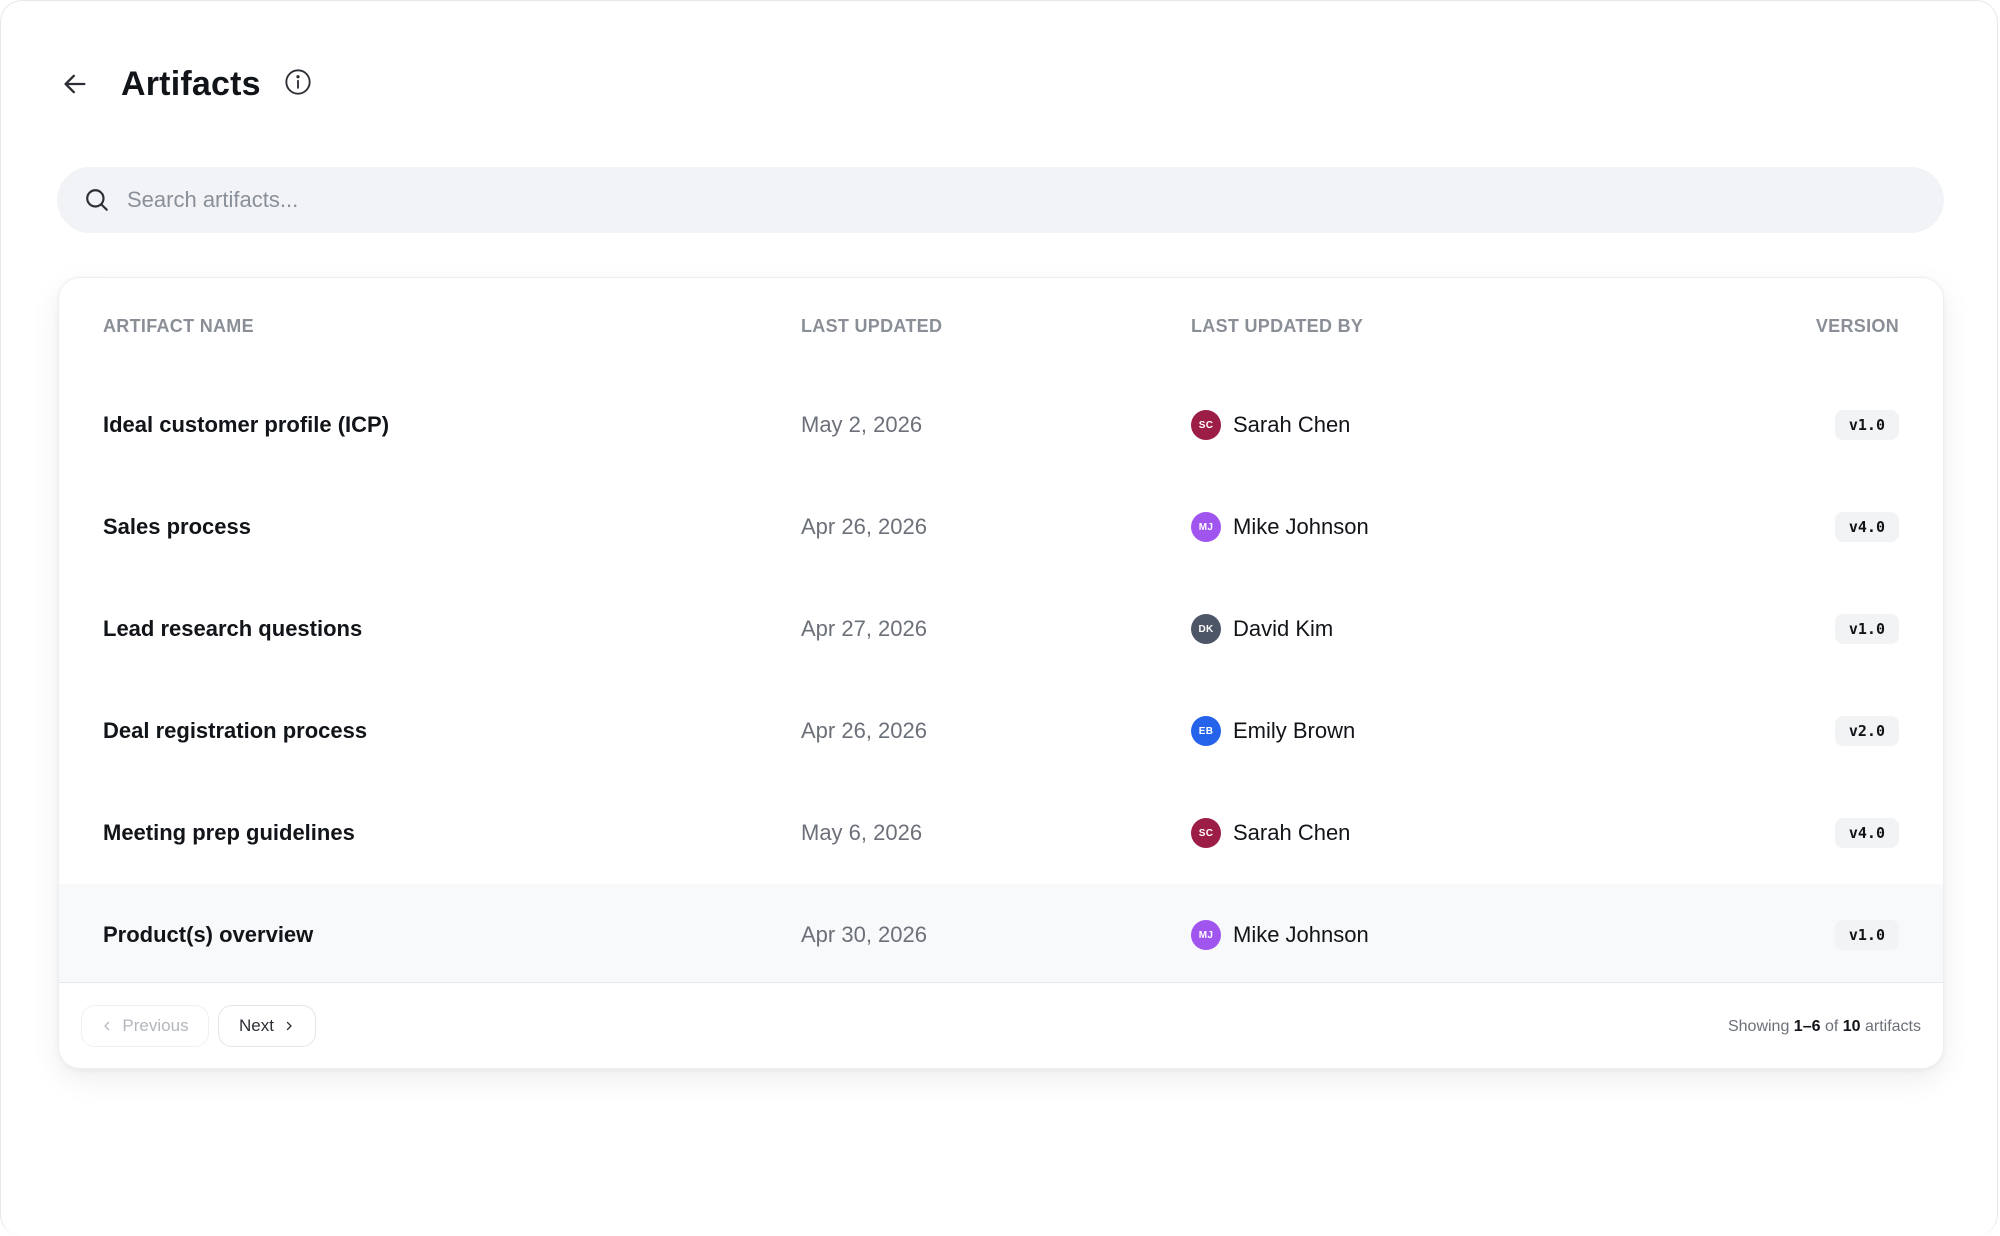 This screenshot has width=2000, height=1236. I want to click on pagination-summary: Showing 1–6 of 10 artifacts, so click(1824, 1025).